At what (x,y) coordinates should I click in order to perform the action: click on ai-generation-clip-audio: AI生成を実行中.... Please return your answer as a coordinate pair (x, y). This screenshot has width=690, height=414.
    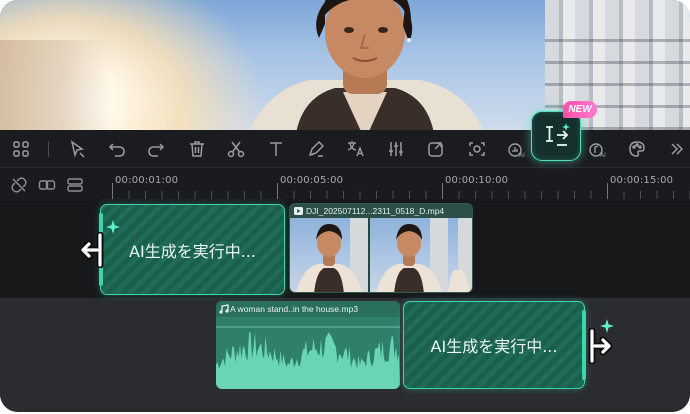
    Looking at the image, I should click on (494, 345).